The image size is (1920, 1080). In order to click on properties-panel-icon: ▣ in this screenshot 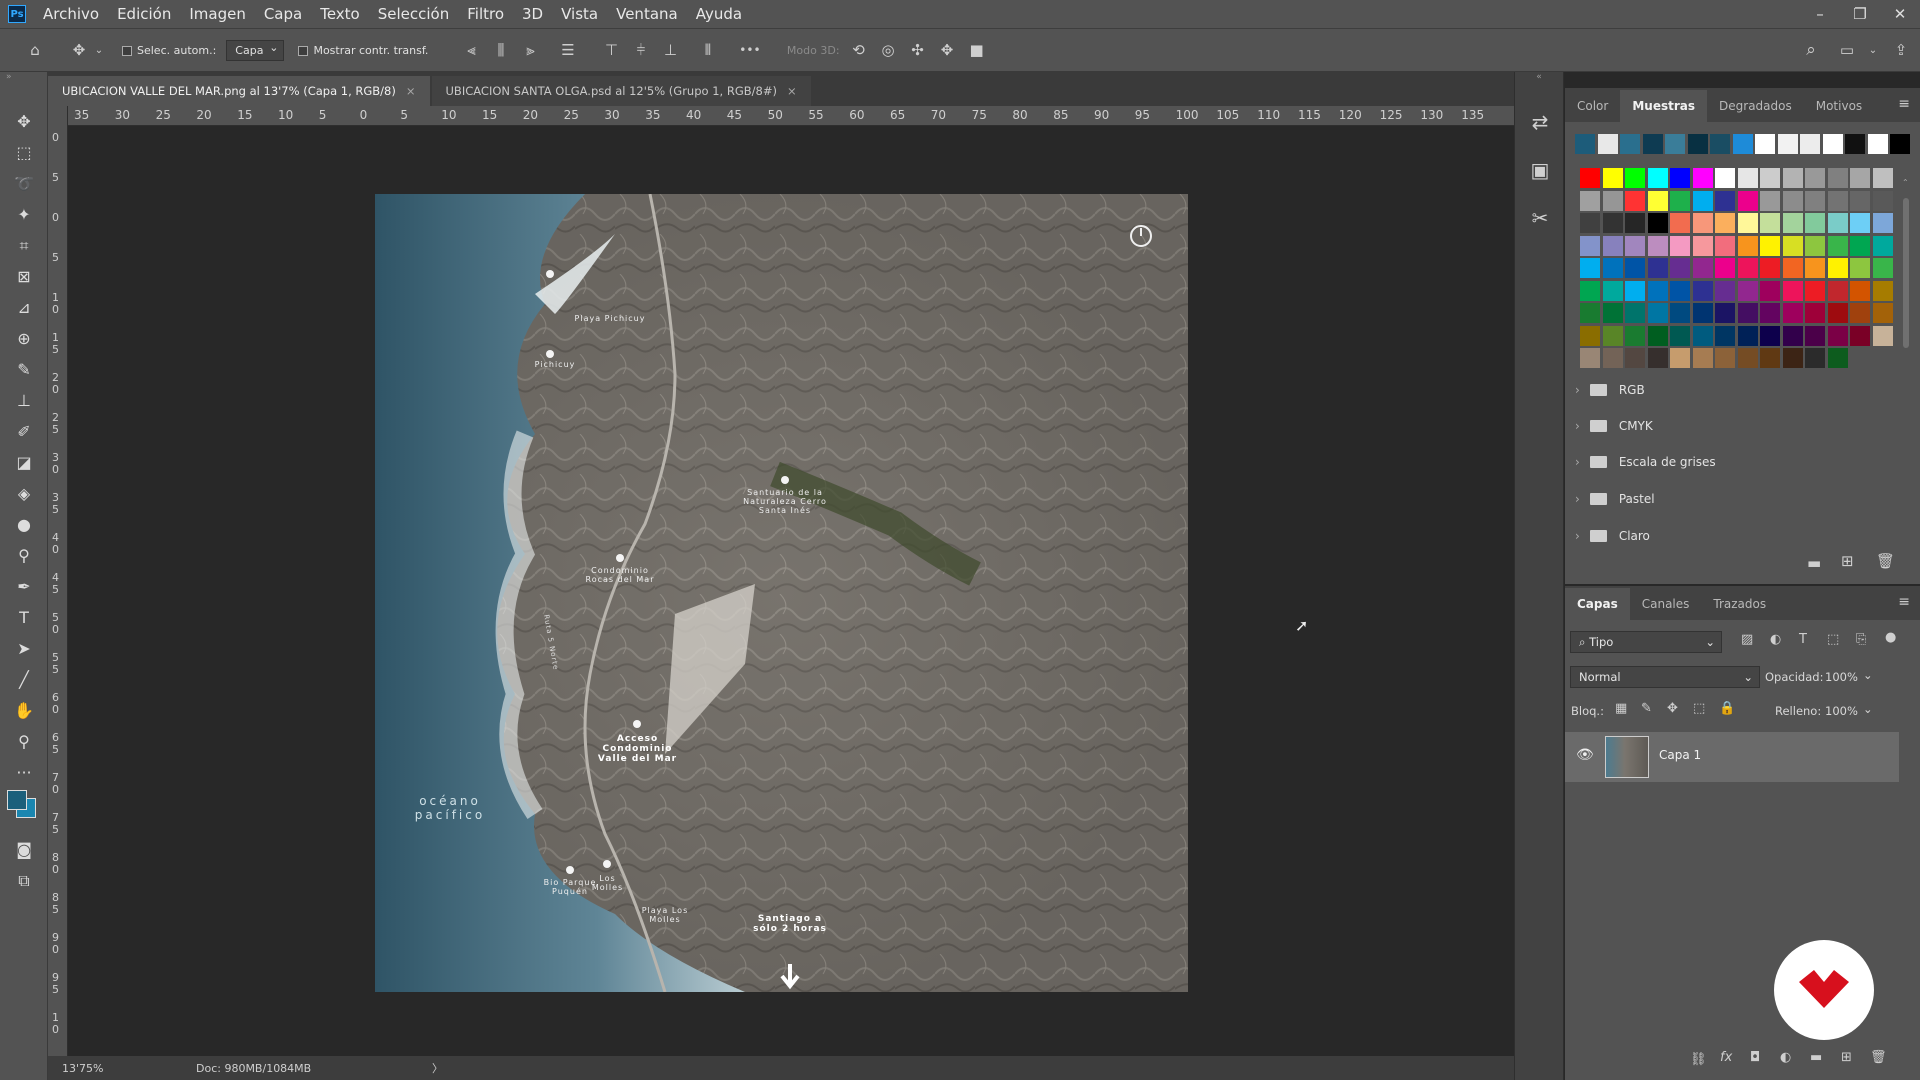, I will do `click(1540, 170)`.